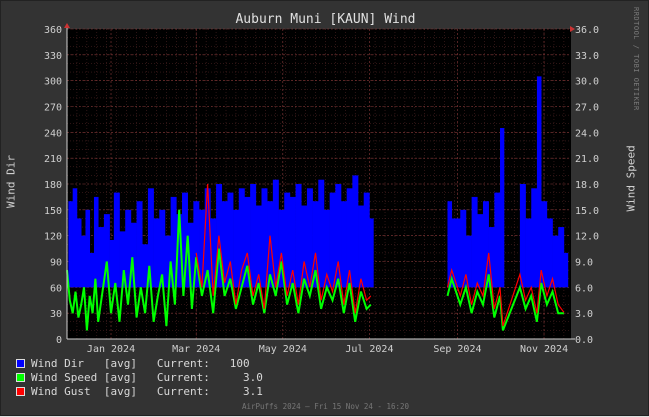 The height and width of the screenshot is (417, 649). Describe the element at coordinates (587, 133) in the screenshot. I see `y-right-tick-label: 24.0` at that location.